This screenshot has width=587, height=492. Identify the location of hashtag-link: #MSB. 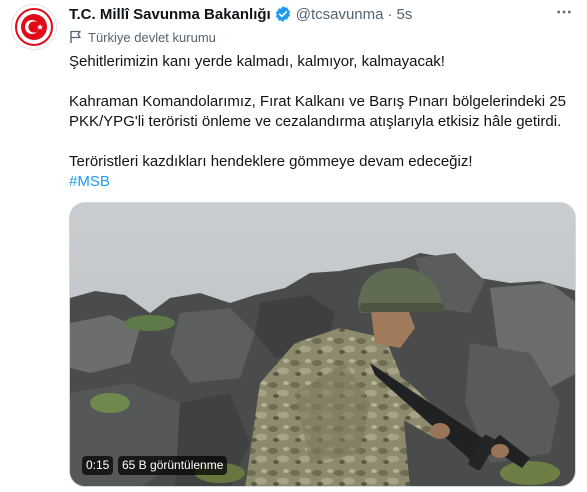
(323, 182).